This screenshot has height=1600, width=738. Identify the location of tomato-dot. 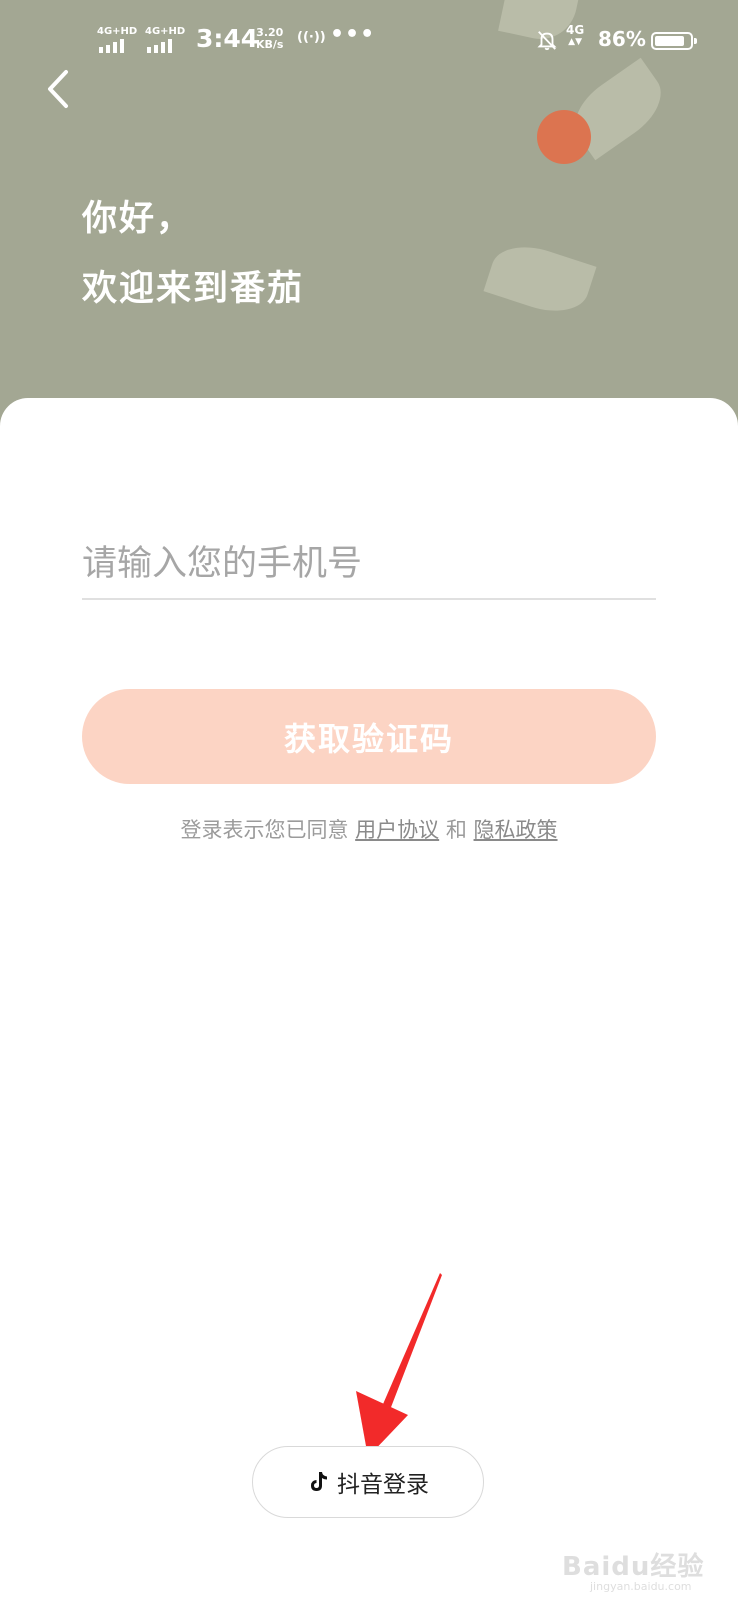
(564, 137).